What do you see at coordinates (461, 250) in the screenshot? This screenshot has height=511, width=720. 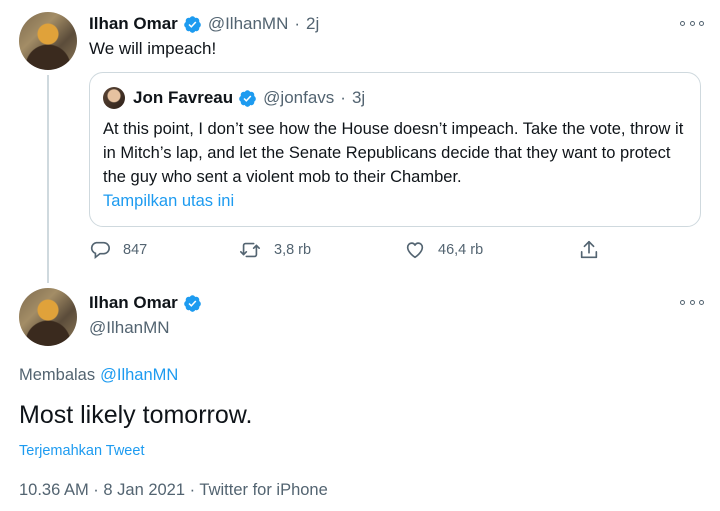 I see `like-count: 46,4 rb` at bounding box center [461, 250].